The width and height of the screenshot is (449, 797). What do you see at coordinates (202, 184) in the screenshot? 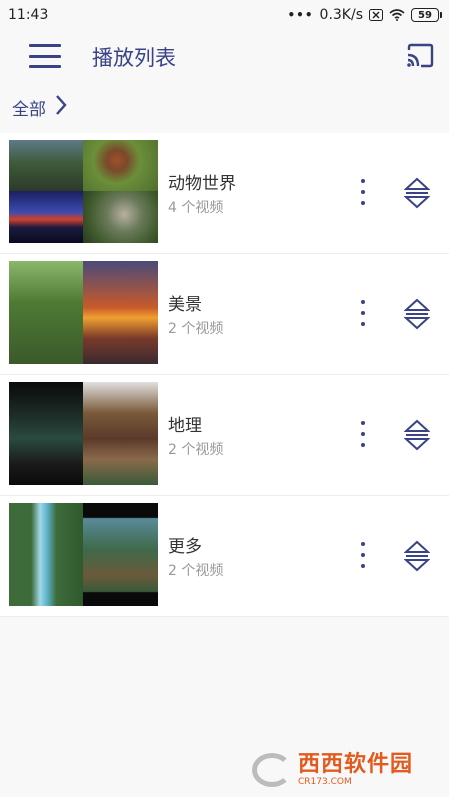
I see `playlist-title: 动物世界` at bounding box center [202, 184].